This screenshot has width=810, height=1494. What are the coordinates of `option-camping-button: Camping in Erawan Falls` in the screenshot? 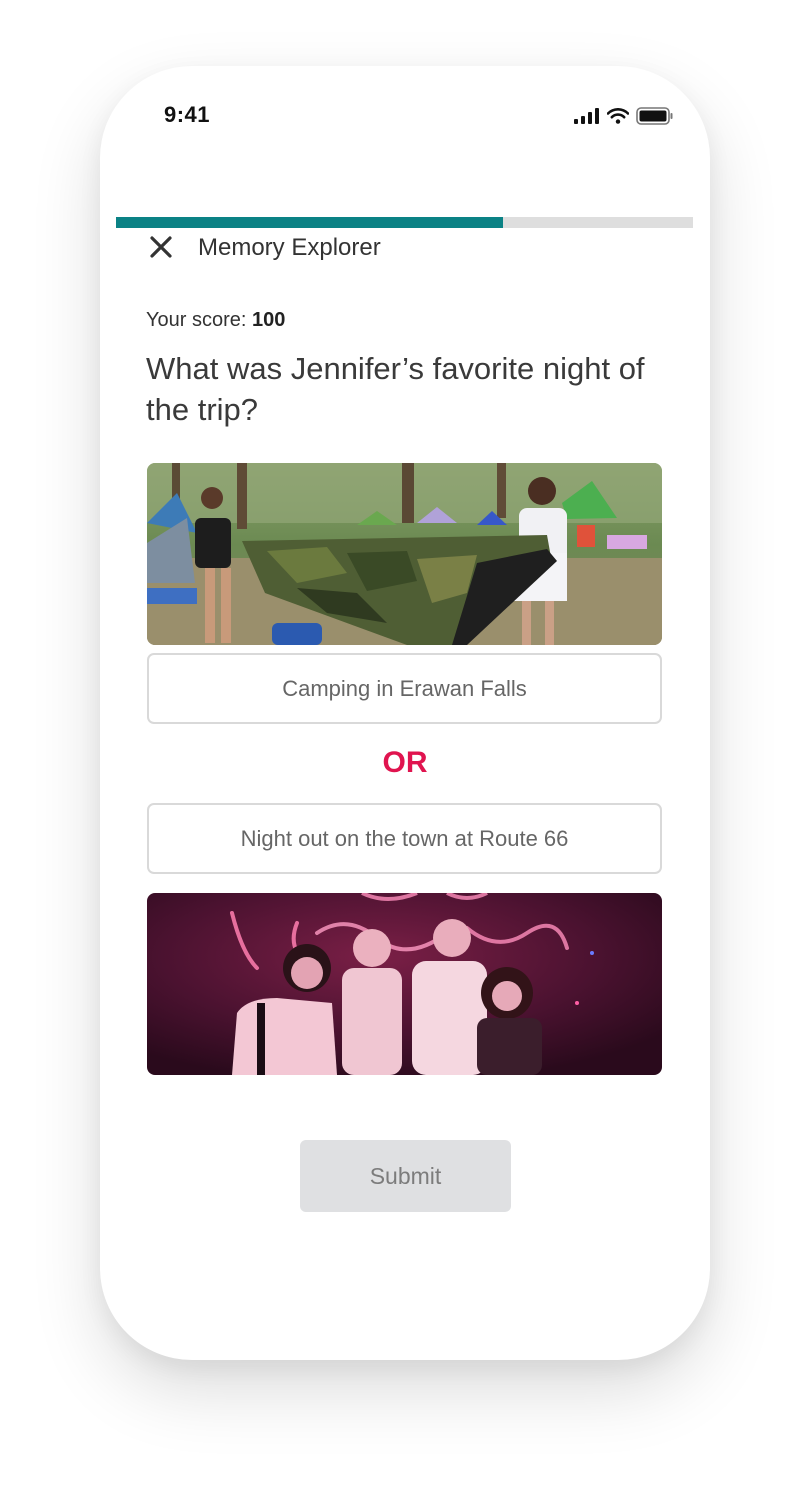 It's located at (404, 688).